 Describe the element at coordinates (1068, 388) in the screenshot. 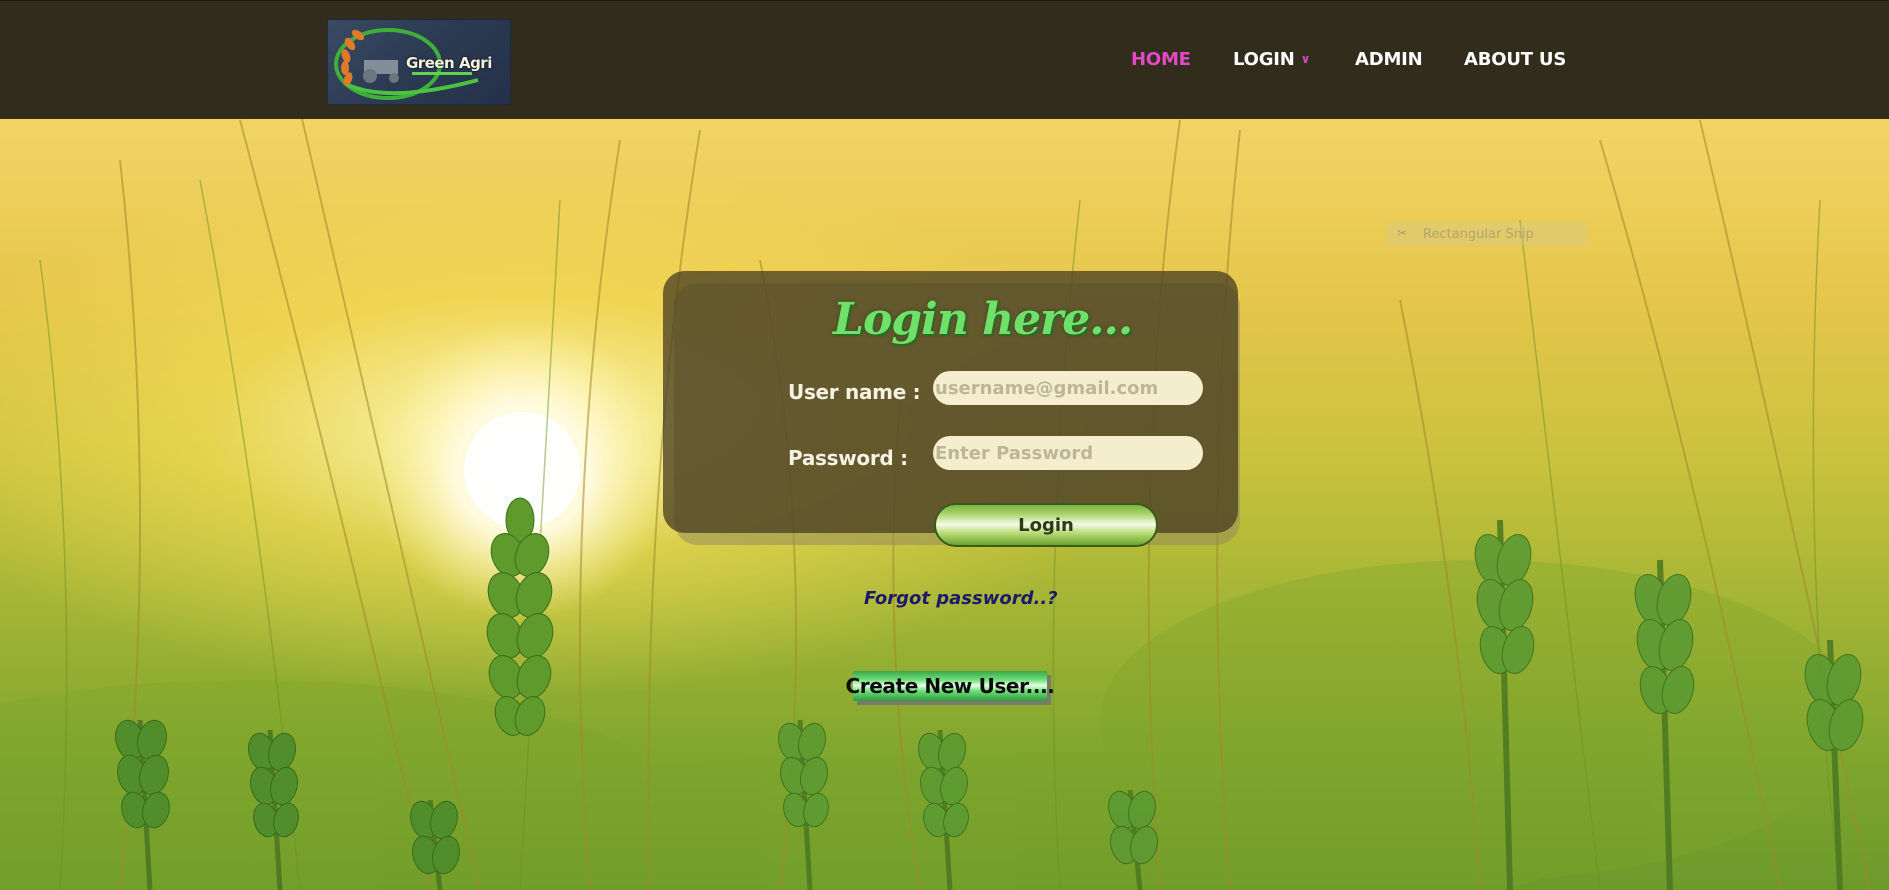

I see `username-input` at that location.